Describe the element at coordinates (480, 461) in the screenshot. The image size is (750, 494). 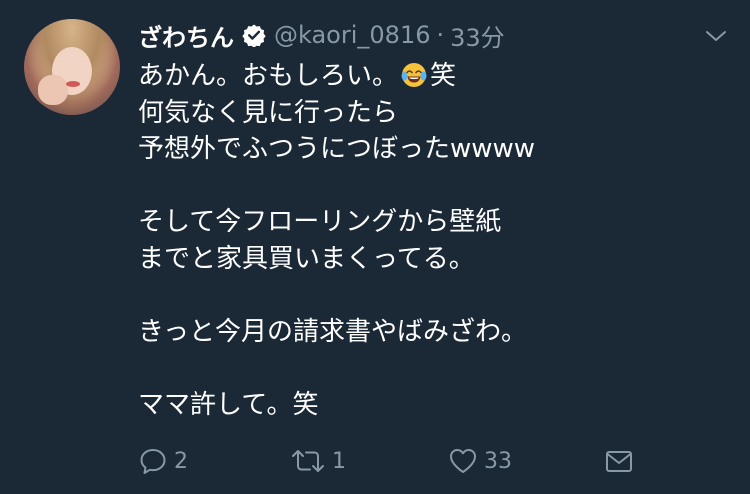
I see `like-button: 33` at that location.